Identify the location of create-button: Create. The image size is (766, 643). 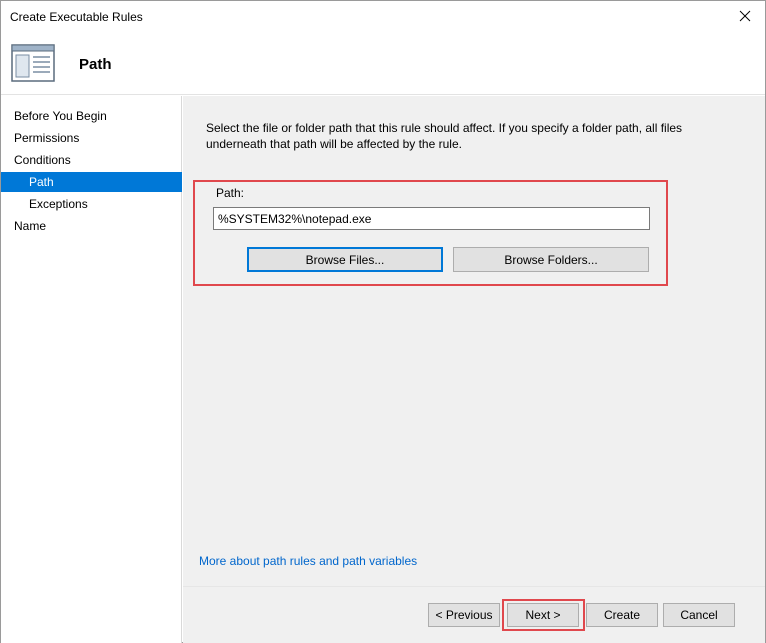
(622, 615).